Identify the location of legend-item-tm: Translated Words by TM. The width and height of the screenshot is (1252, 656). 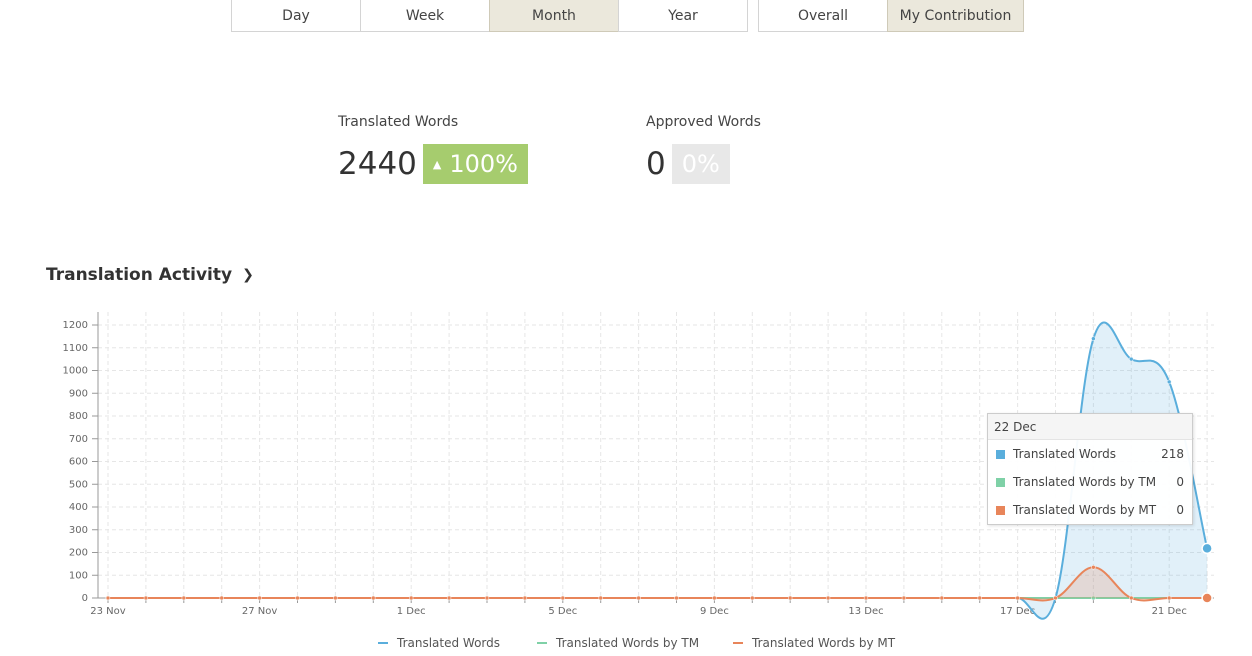
(618, 643).